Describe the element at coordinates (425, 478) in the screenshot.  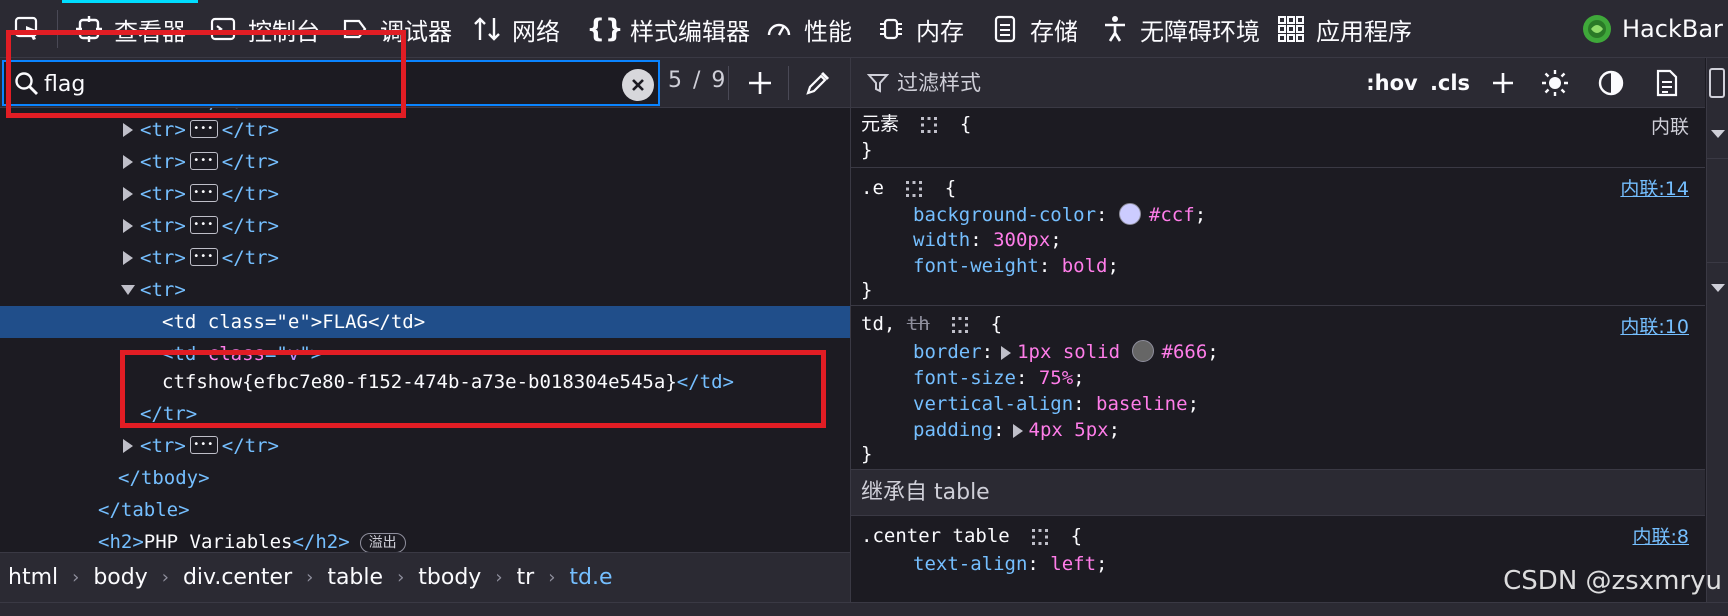
I see `markup-line: </tbody>` at that location.